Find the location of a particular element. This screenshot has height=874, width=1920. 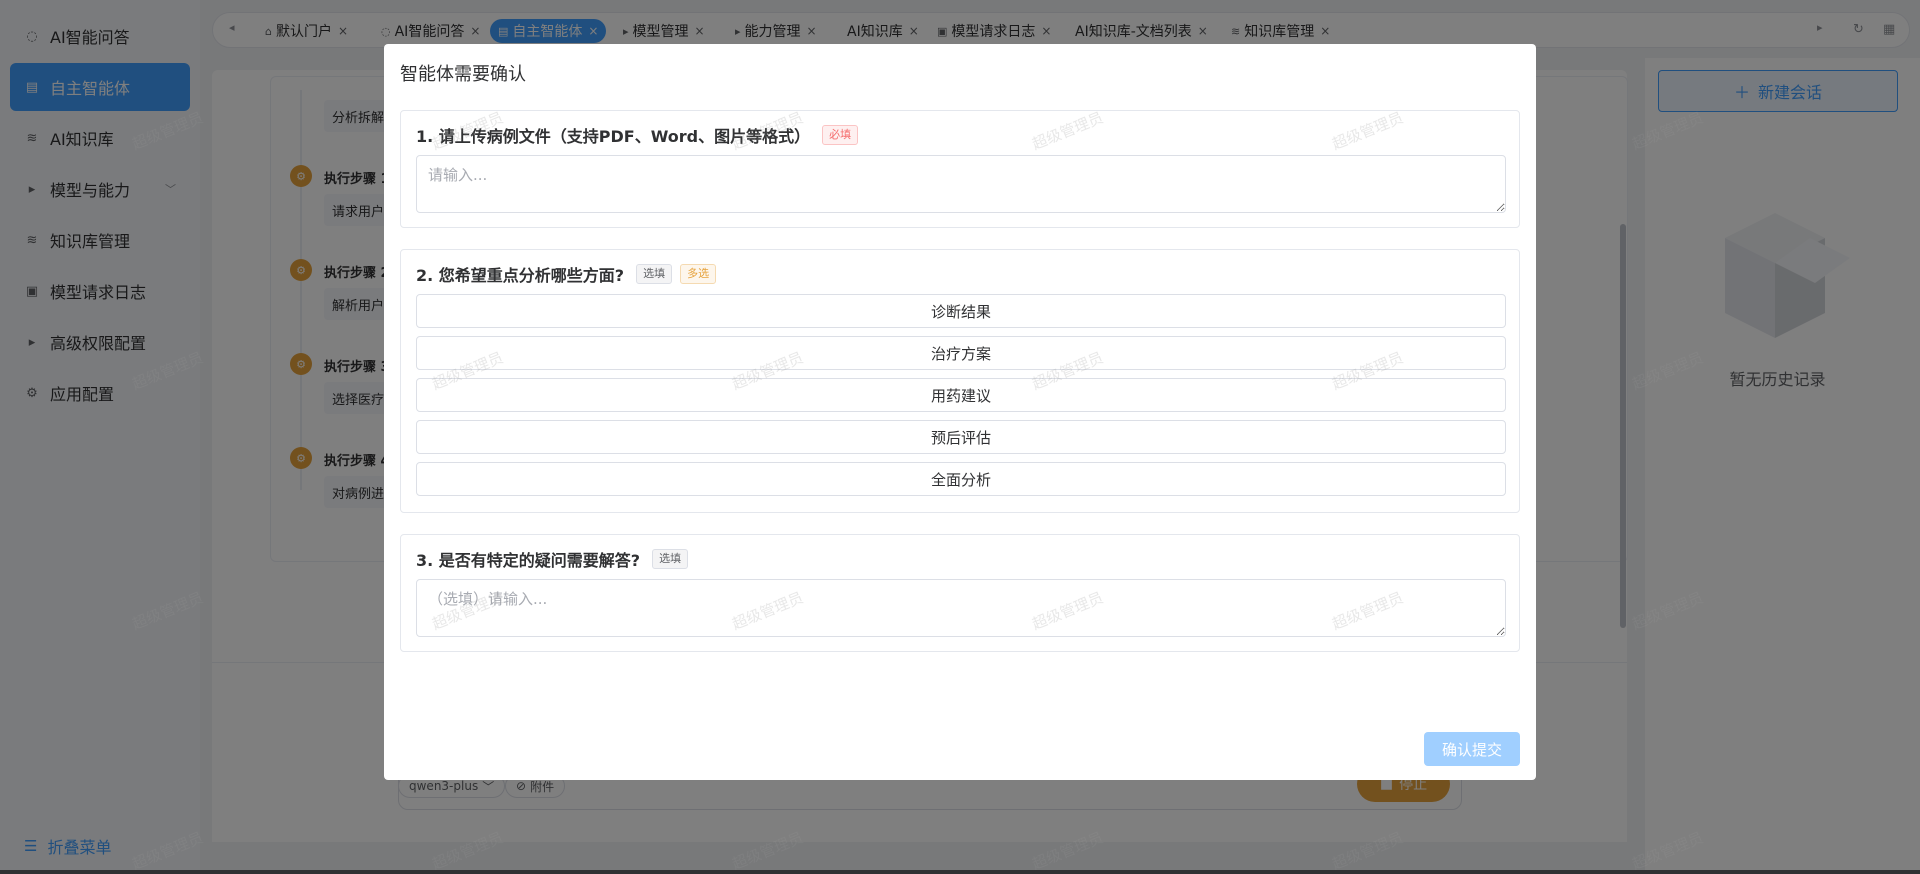

question-title: 1. 请上传病例文件（支持PDF、Word、图片等格式） 必填 is located at coordinates (637, 135).